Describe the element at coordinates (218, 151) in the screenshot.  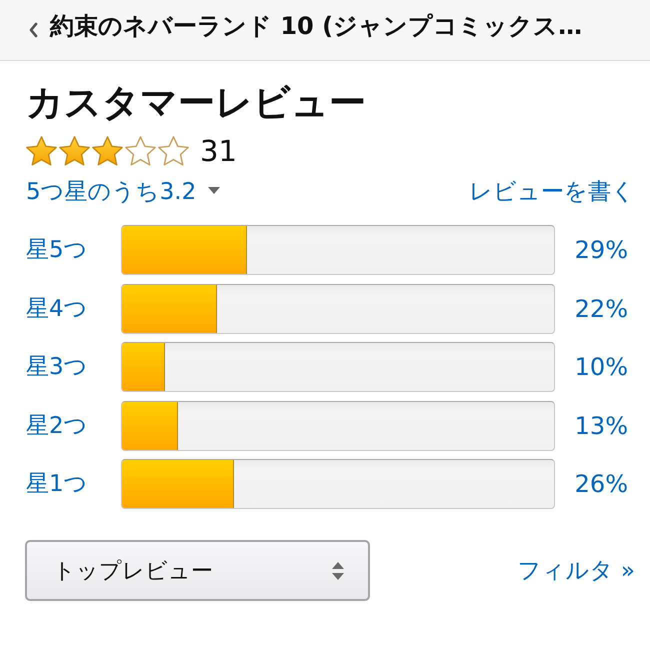
I see `review-count: 31` at that location.